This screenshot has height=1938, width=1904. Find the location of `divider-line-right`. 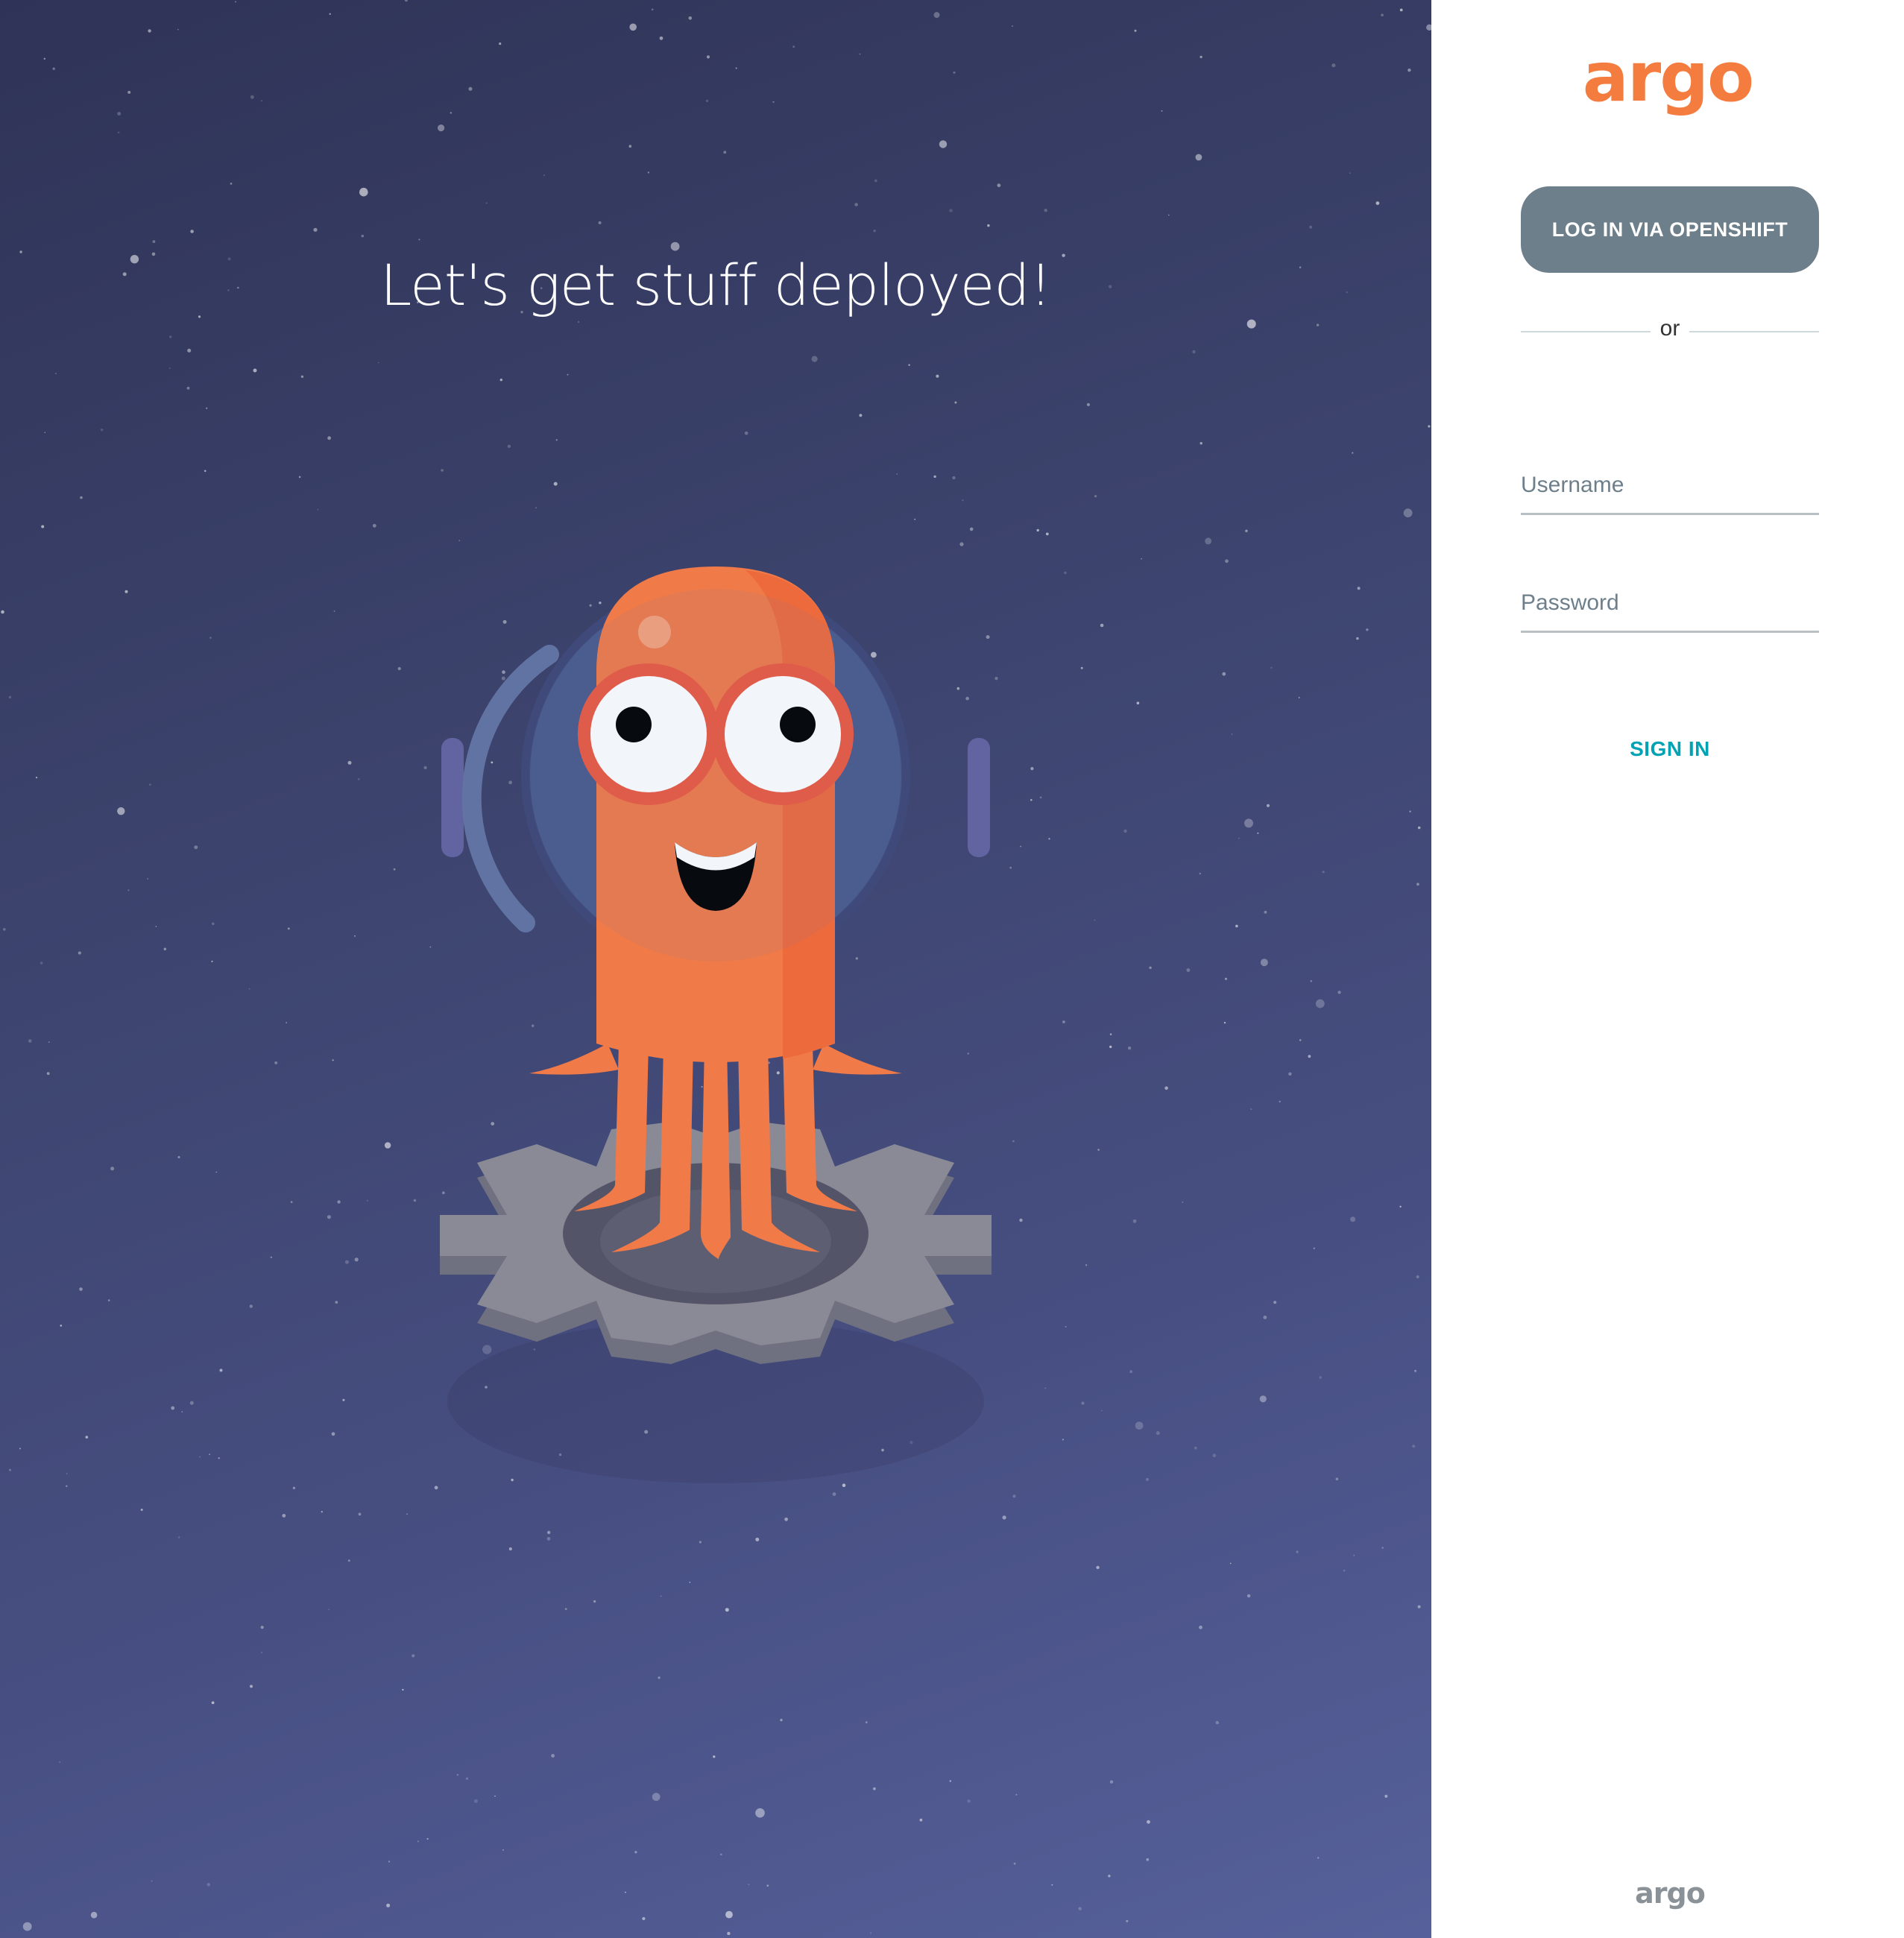

divider-line-right is located at coordinates (1754, 332).